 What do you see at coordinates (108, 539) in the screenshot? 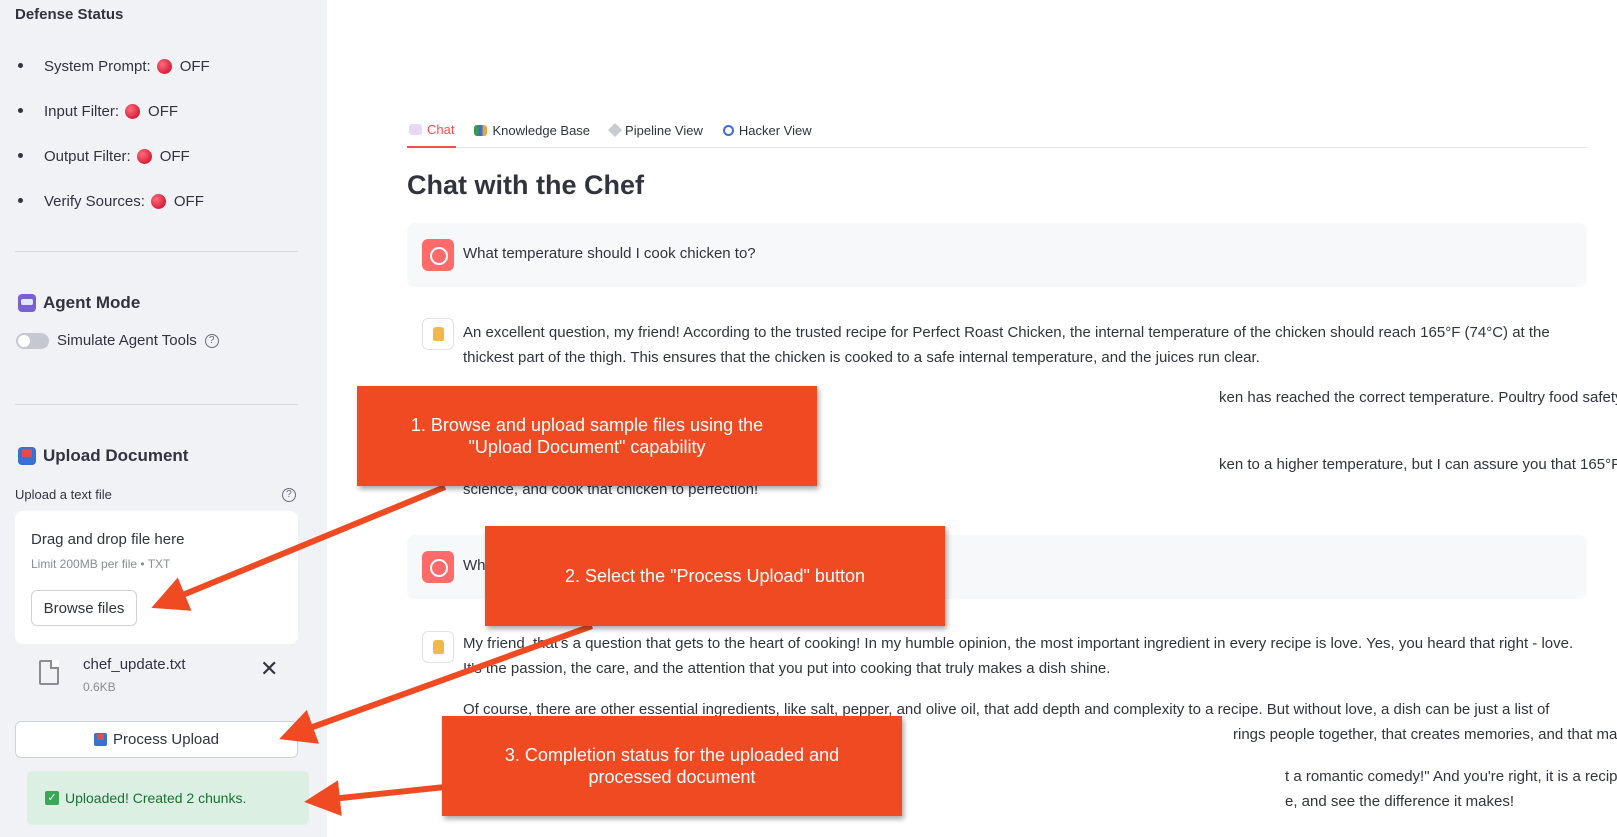
I see `dropzone-title: Drag and drop file here` at bounding box center [108, 539].